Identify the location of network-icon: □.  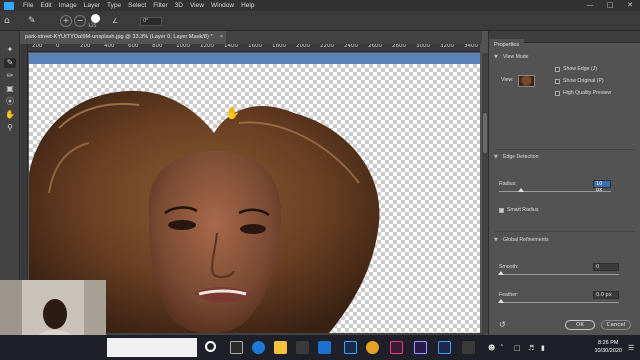
(517, 348).